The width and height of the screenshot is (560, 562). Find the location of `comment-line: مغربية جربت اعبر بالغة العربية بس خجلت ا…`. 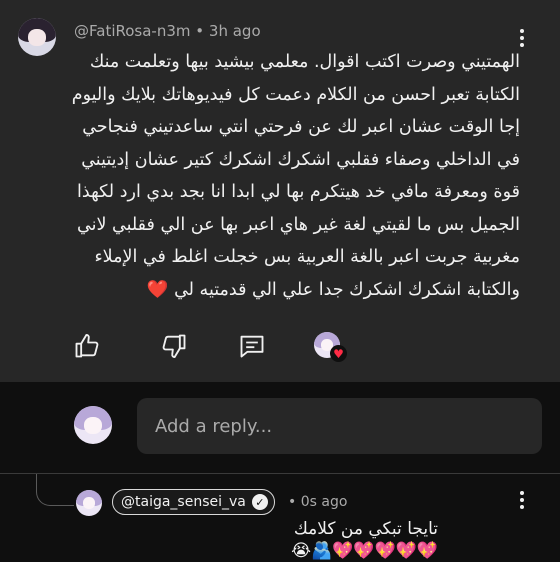

comment-line: مغربية جربت اعبر بالغة العربية بس خجلت ا… is located at coordinates (307, 257).